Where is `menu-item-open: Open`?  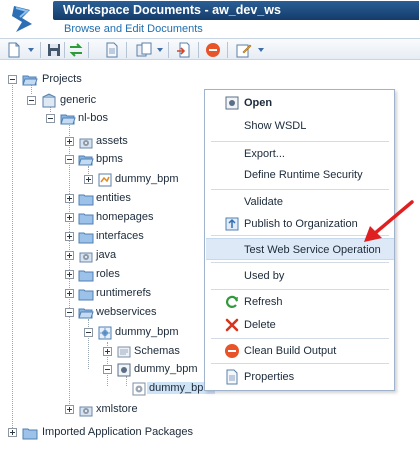 menu-item-open: Open is located at coordinates (300, 103).